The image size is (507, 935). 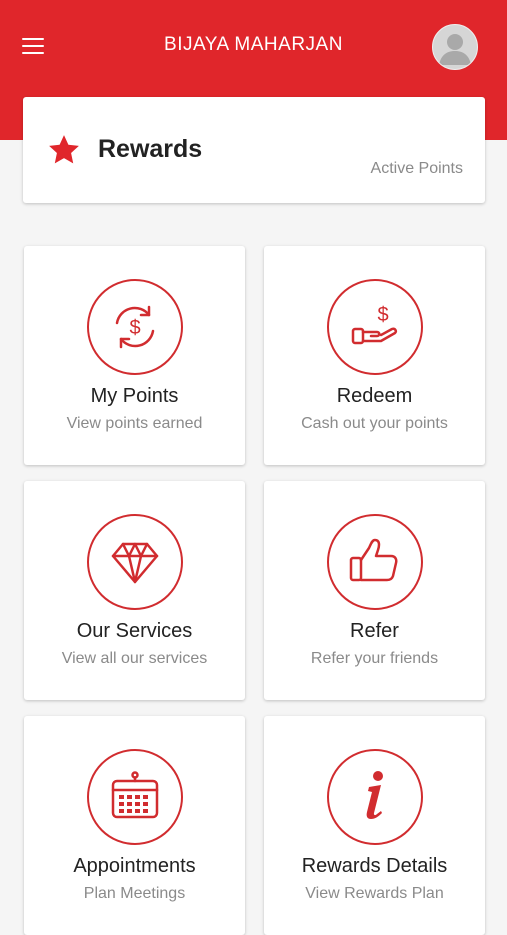 What do you see at coordinates (134, 893) in the screenshot?
I see `tile-subtitle: Plan Meetings` at bounding box center [134, 893].